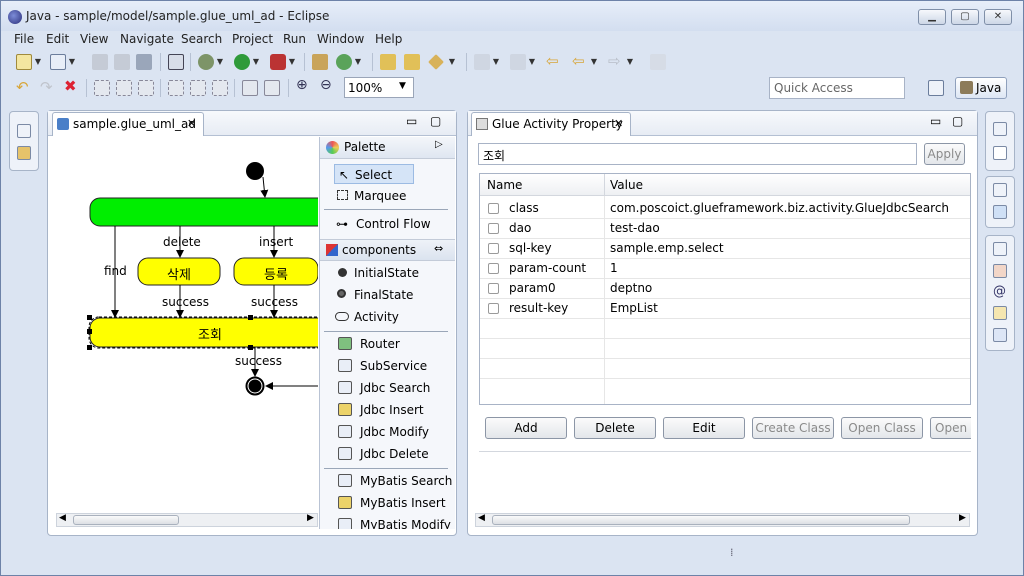 This screenshot has height=576, width=1024. I want to click on menu-project: Project, so click(252, 39).